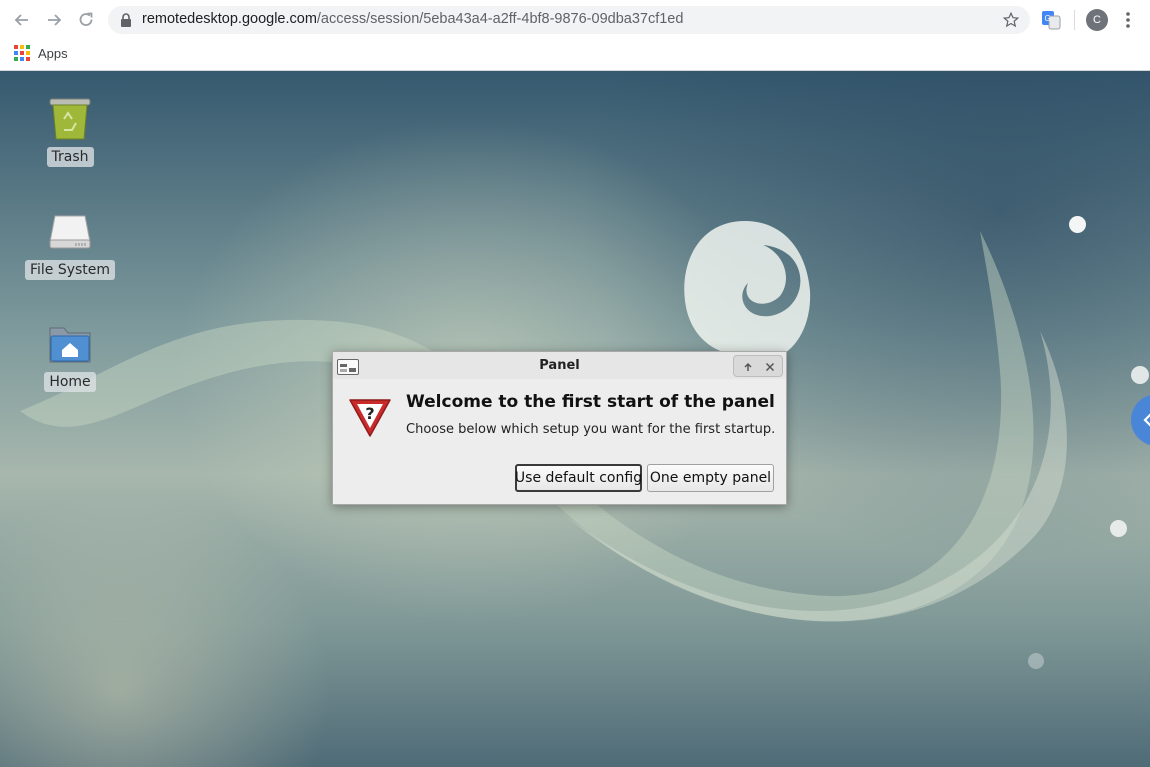 Image resolution: width=1150 pixels, height=767 pixels. Describe the element at coordinates (758, 366) in the screenshot. I see `titlebar-buttons` at that location.